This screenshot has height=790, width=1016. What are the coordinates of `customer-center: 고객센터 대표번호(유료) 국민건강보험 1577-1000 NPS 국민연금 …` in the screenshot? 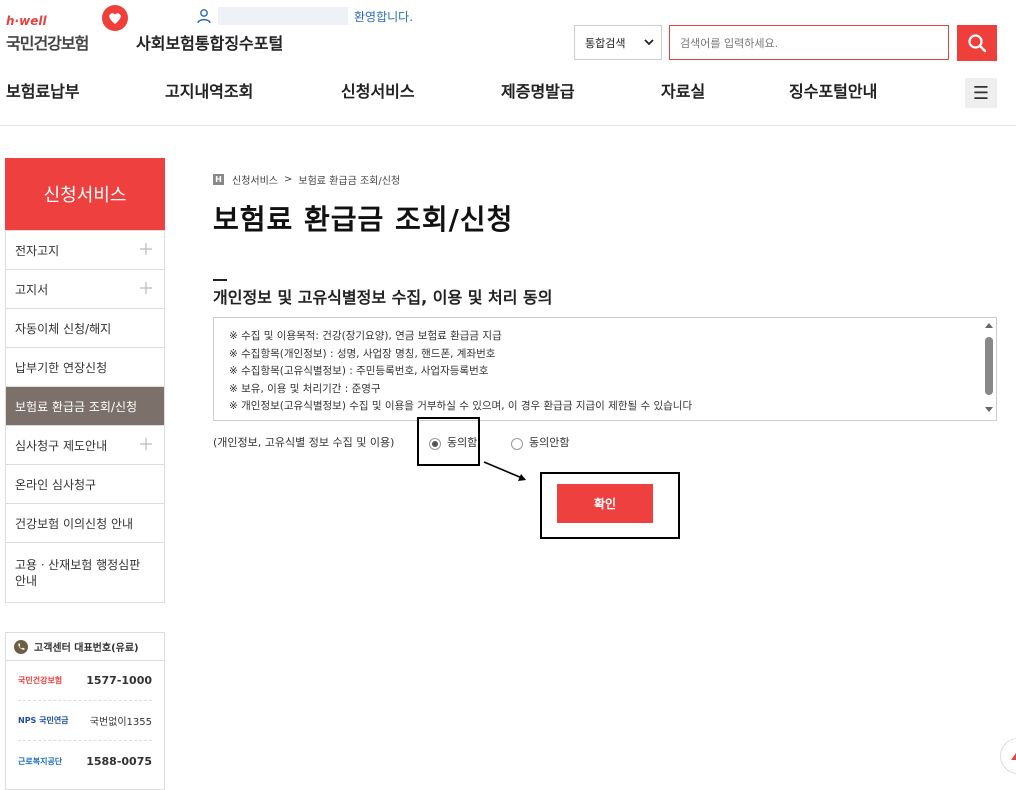 It's located at (85, 711).